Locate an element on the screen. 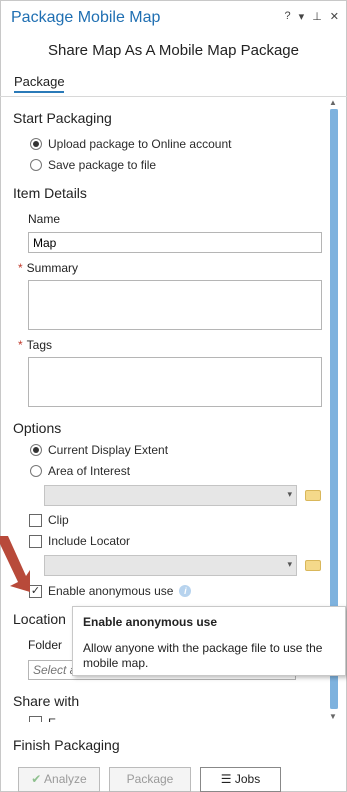 This screenshot has height=792, width=347. share-everyone-label: E is located at coordinates (52, 719).